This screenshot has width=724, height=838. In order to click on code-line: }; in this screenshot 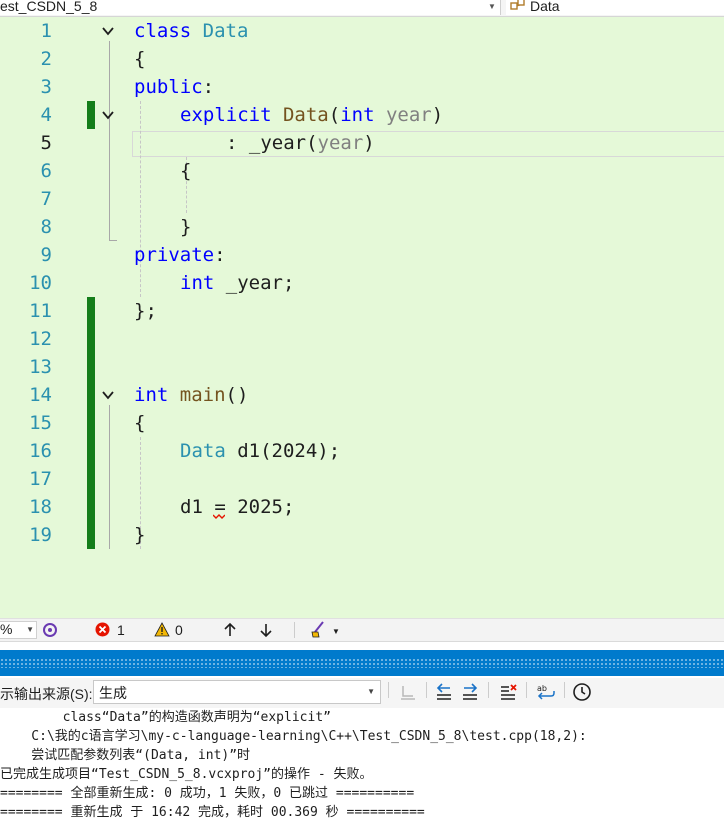, I will do `click(145, 311)`.